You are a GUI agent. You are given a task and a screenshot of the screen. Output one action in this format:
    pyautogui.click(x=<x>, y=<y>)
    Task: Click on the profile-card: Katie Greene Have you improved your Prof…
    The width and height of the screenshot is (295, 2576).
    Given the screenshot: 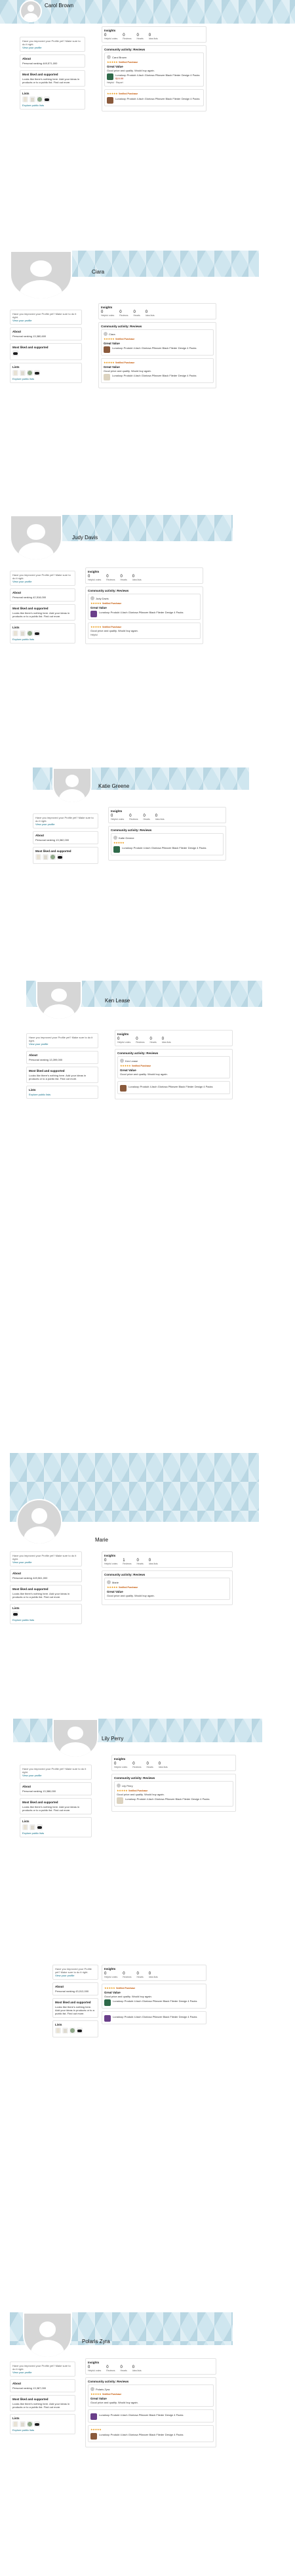 What is the action you would take?
    pyautogui.click(x=141, y=862)
    